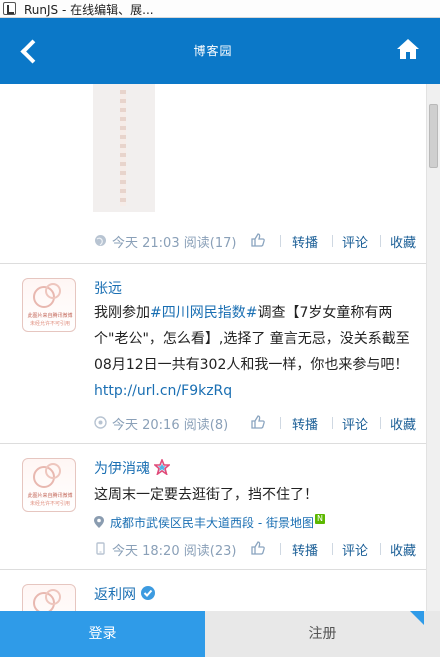 The image size is (440, 657). What do you see at coordinates (100, 240) in the screenshot?
I see `globe-icon` at bounding box center [100, 240].